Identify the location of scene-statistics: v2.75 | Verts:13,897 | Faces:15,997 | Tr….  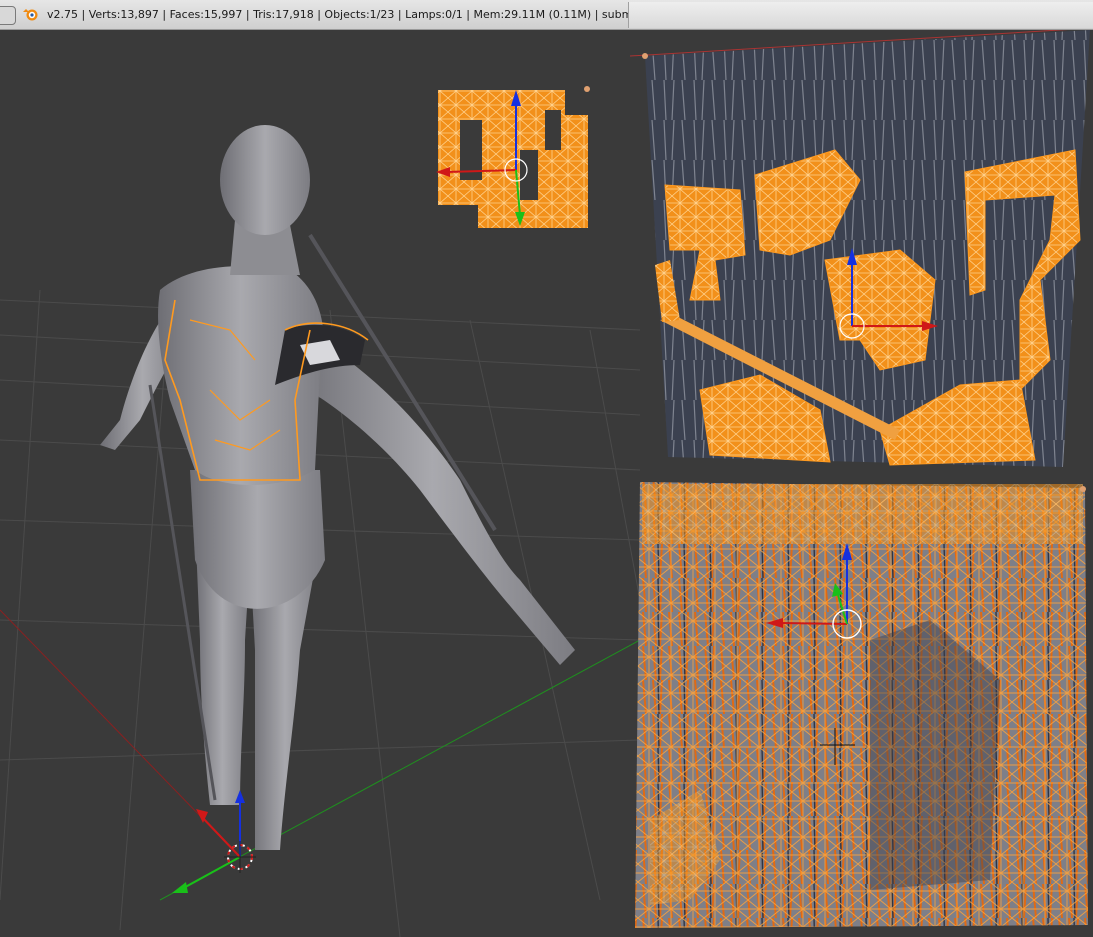
(338, 14).